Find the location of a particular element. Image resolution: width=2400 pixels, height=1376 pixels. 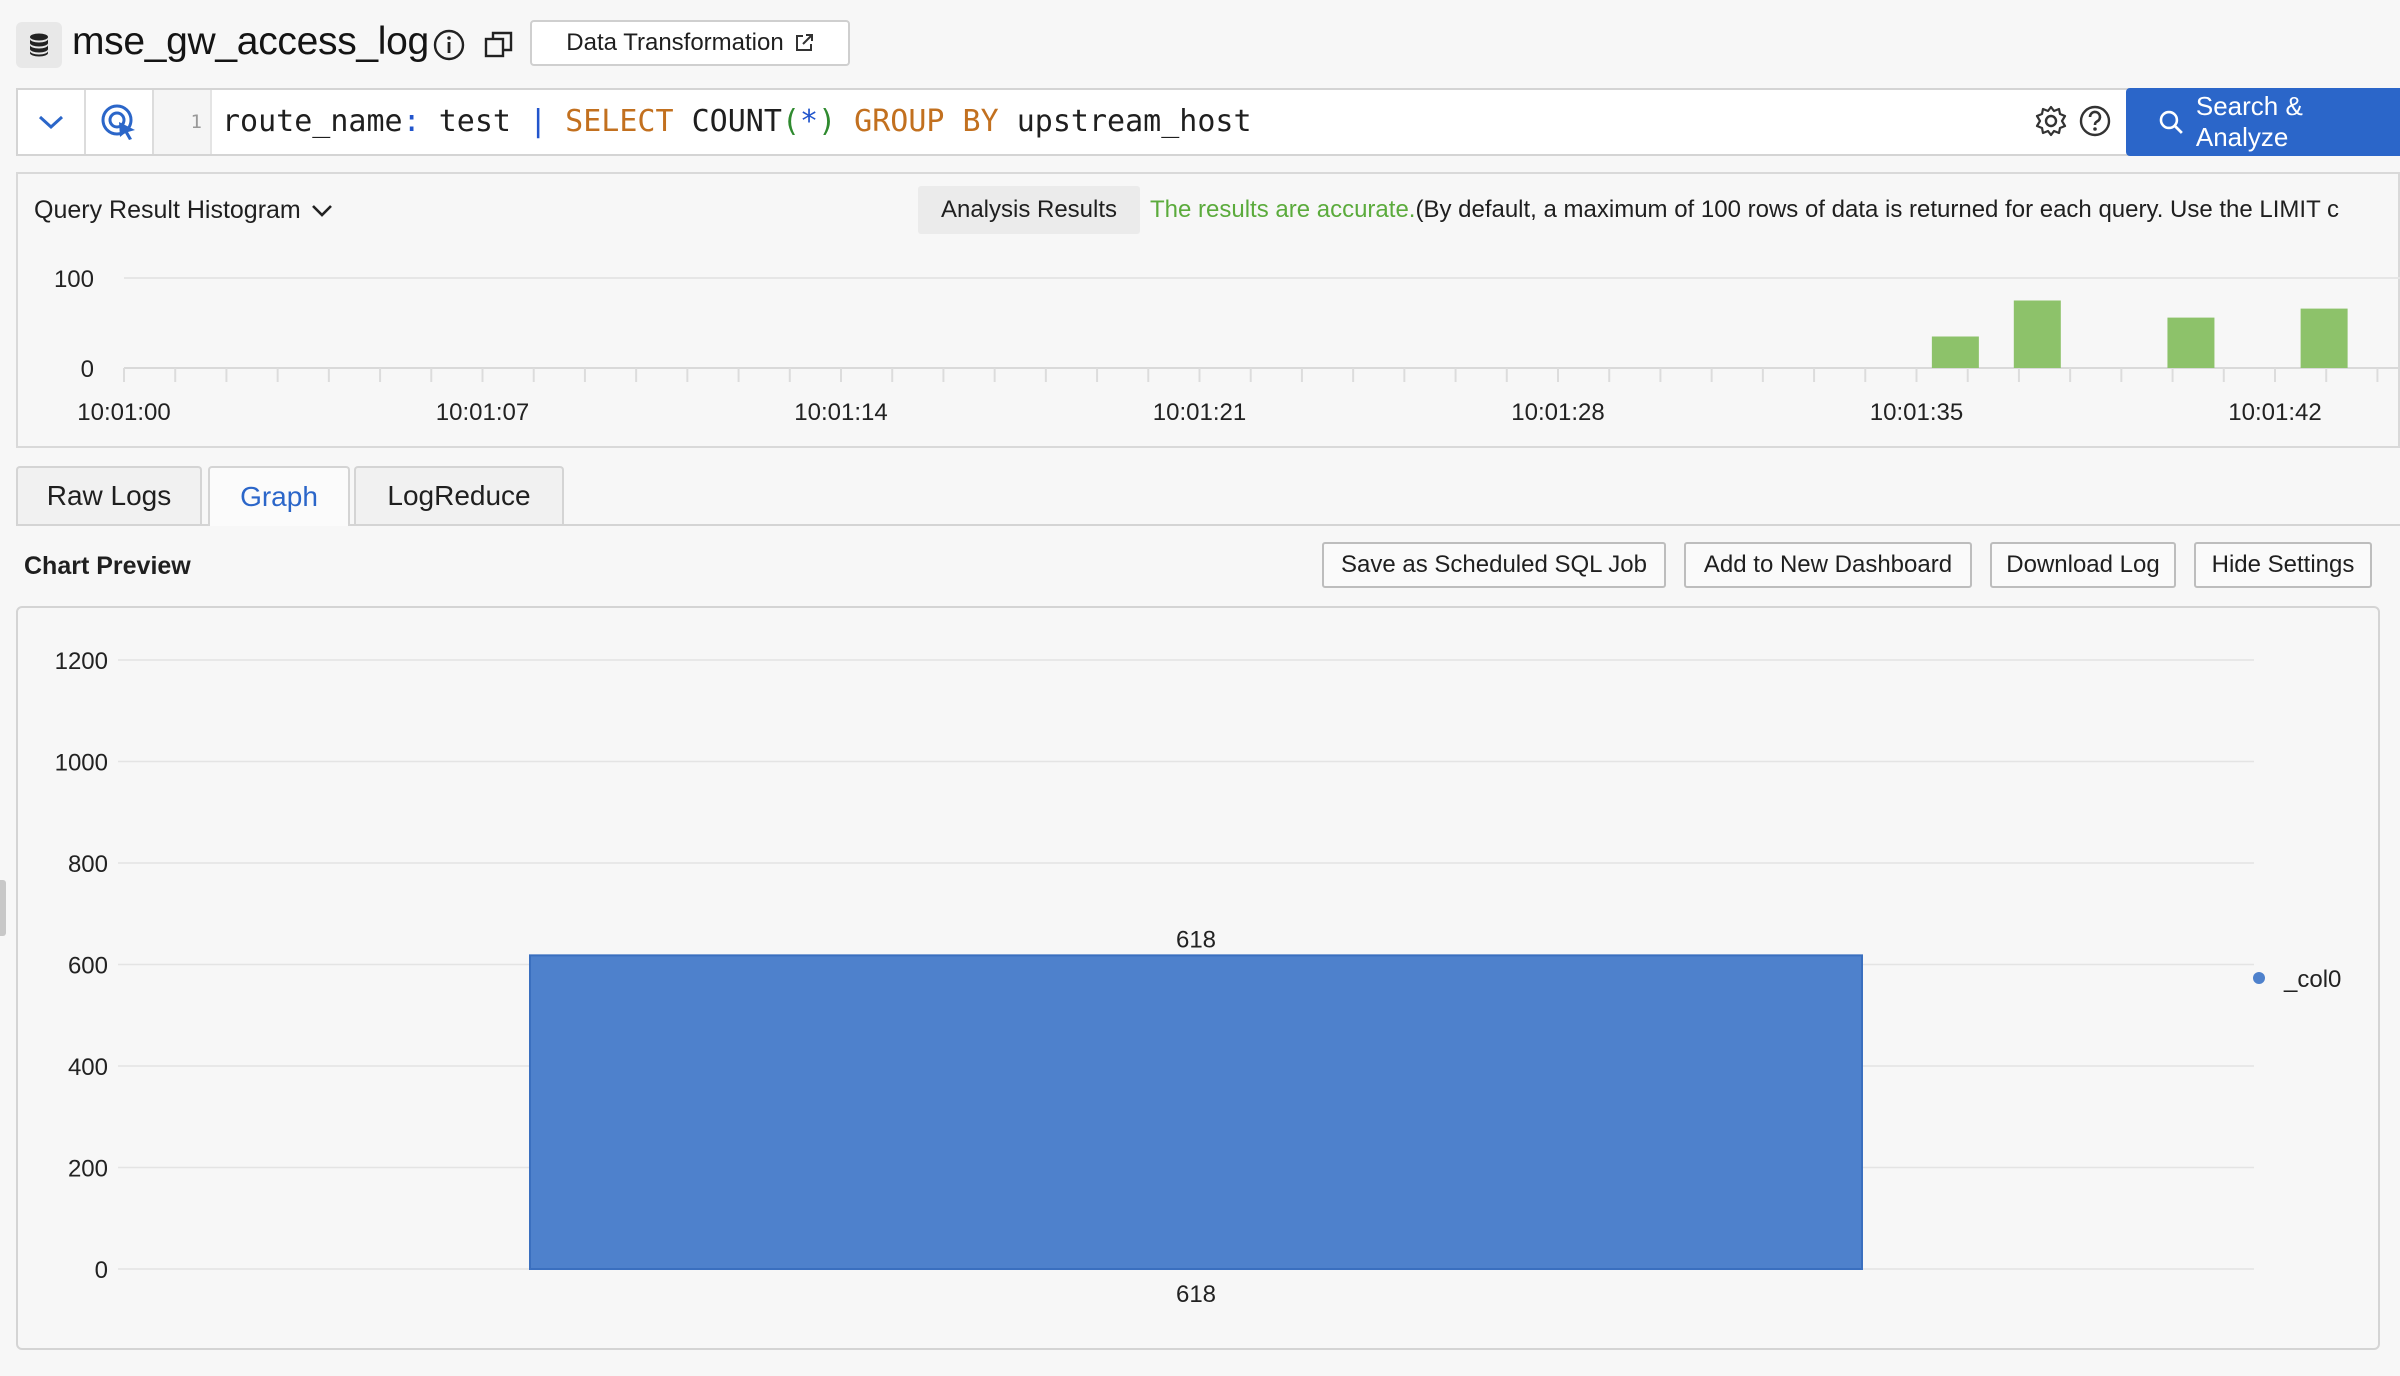

chart-bar is located at coordinates (1196, 1112).